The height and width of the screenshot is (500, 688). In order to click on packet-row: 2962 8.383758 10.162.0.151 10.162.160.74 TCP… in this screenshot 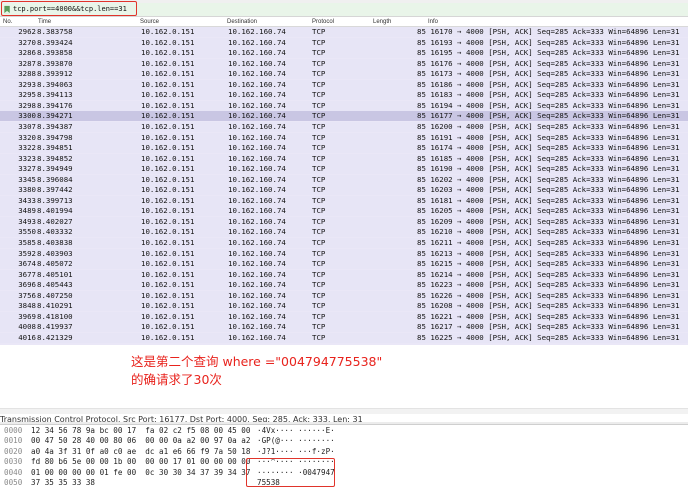, I will do `click(344, 32)`.